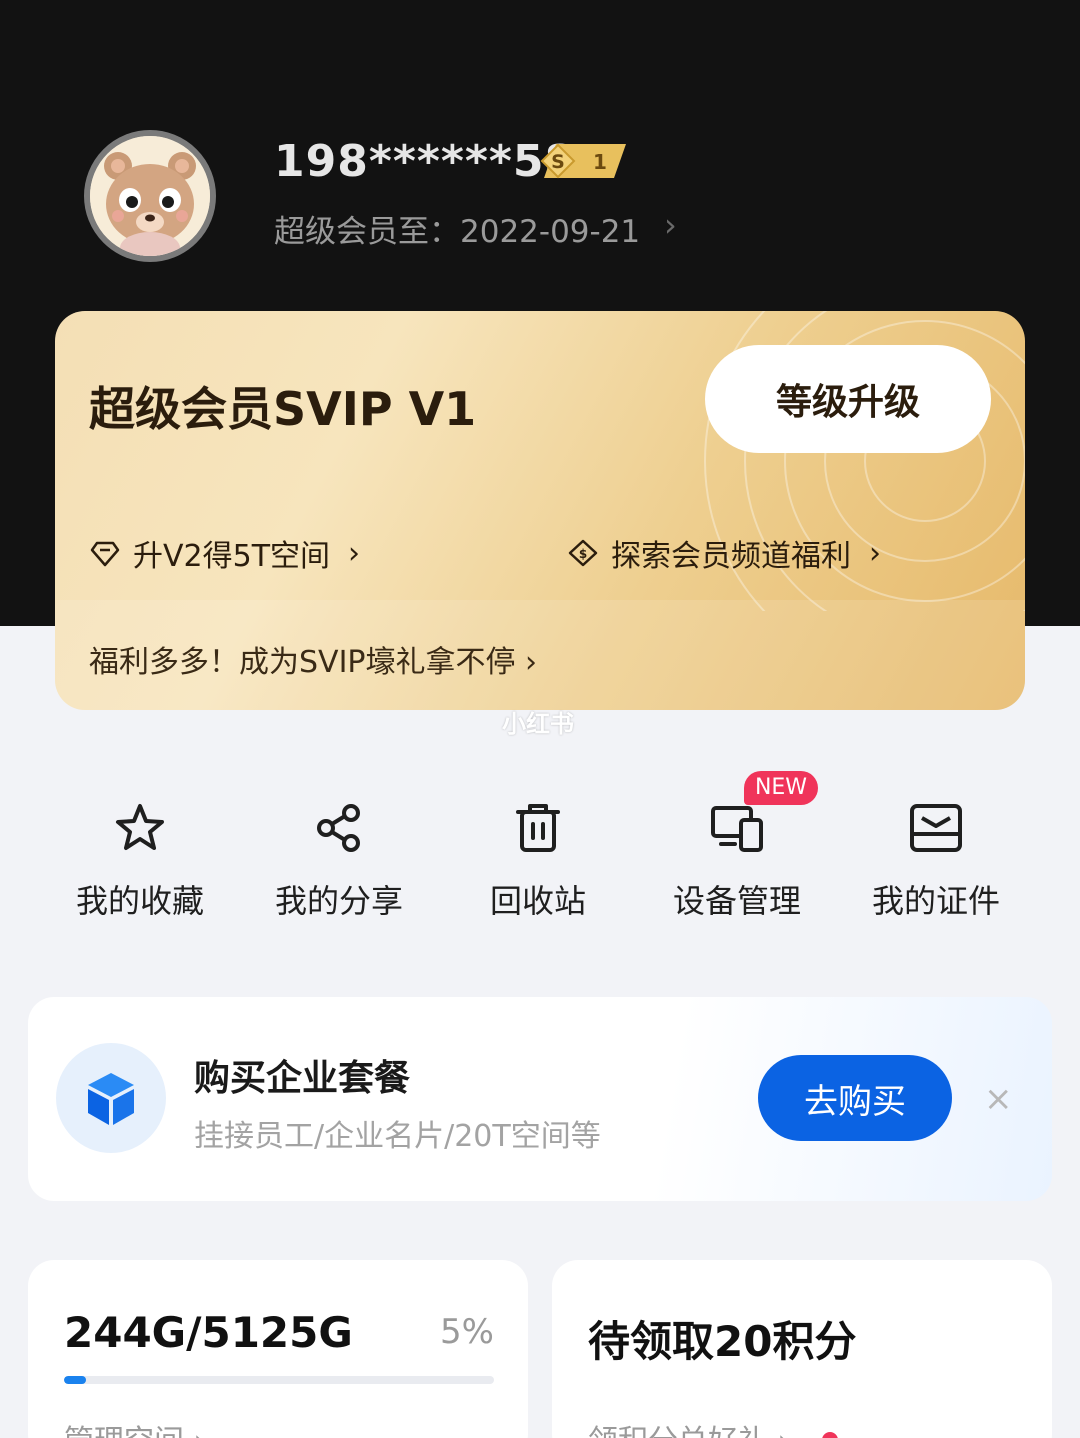  What do you see at coordinates (208, 1332) in the screenshot?
I see `storage-usage: 244G/5125G` at bounding box center [208, 1332].